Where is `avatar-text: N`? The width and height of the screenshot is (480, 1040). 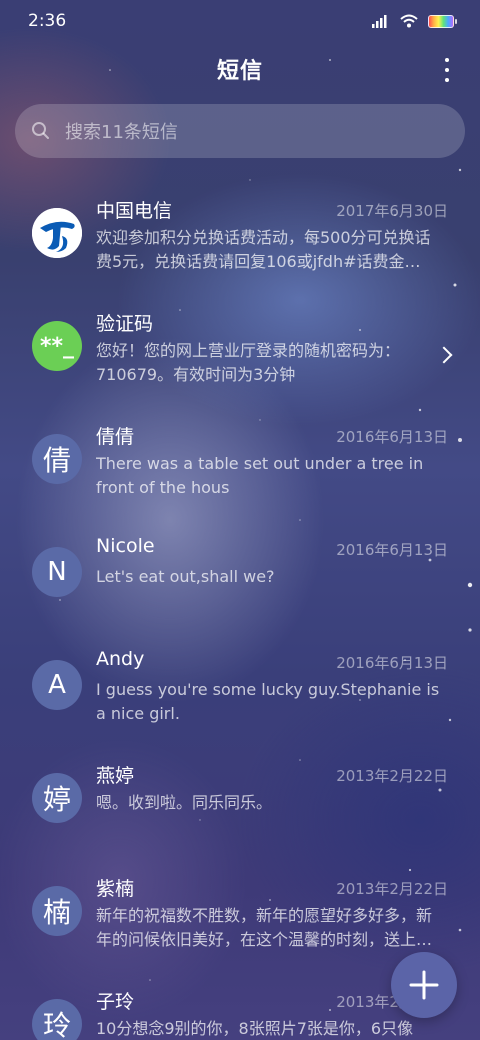 avatar-text: N is located at coordinates (57, 572).